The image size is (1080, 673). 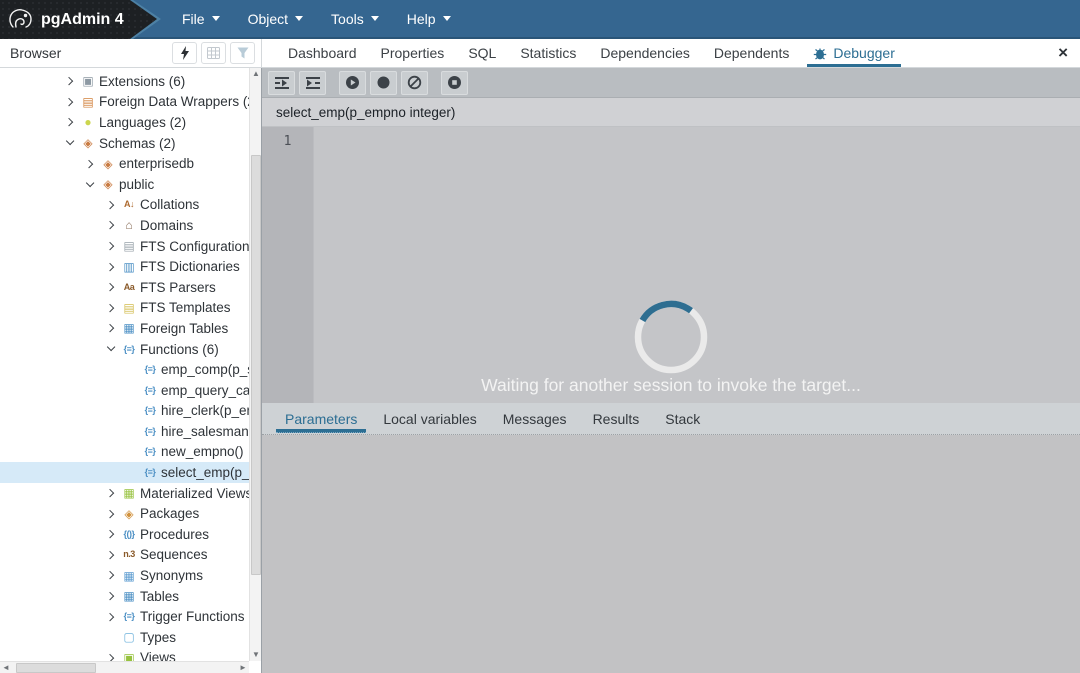 I want to click on tab-properties: Properties, so click(x=413, y=53).